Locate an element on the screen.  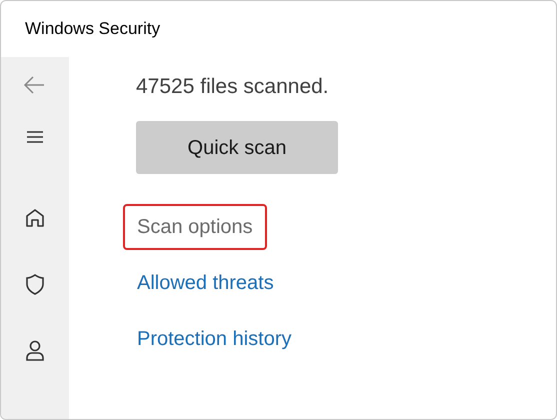
link: Allowed threats is located at coordinates (205, 283).